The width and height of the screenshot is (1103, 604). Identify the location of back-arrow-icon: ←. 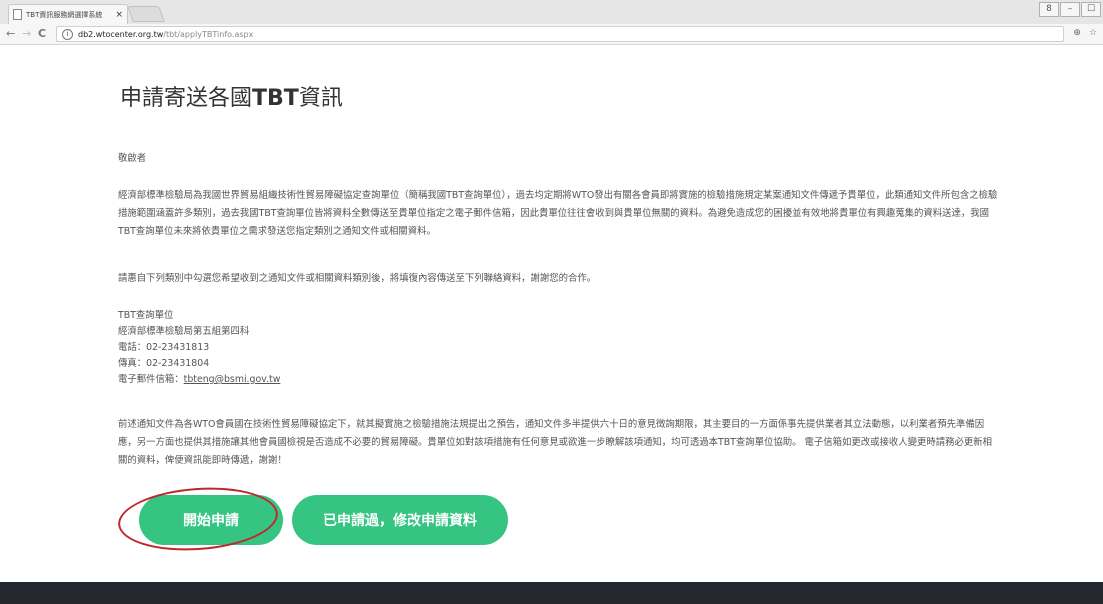
(10, 33).